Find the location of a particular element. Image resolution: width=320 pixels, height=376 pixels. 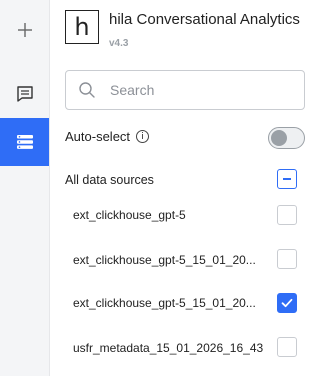

app-logo: h is located at coordinates (82, 27).